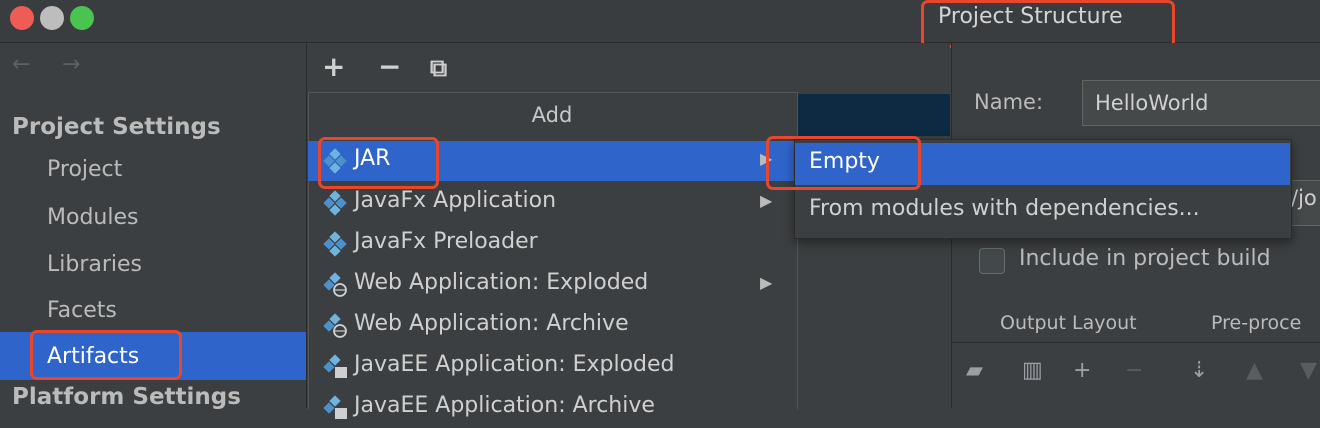 This screenshot has height=428, width=1320. Describe the element at coordinates (153, 356) in the screenshot. I see `sidebar-selection-highlight` at that location.